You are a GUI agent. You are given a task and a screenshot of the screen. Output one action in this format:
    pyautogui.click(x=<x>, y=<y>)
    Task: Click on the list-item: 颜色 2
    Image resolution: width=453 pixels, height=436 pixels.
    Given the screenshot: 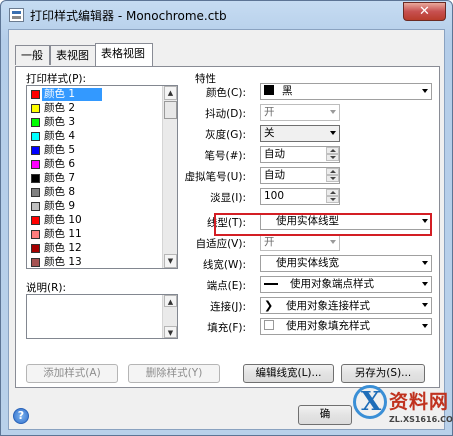 What is the action you would take?
    pyautogui.click(x=95, y=108)
    